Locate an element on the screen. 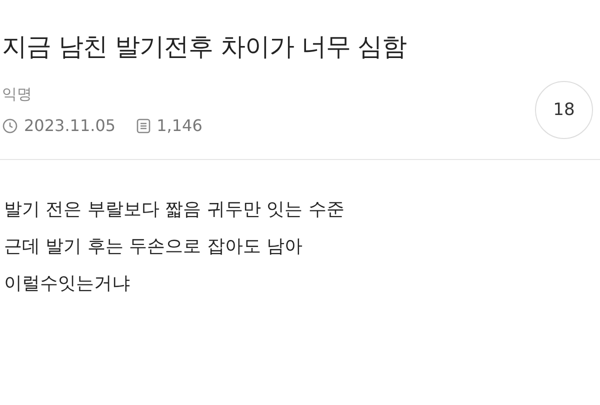 Image resolution: width=600 pixels, height=405 pixels. comment-count: 18 is located at coordinates (564, 110).